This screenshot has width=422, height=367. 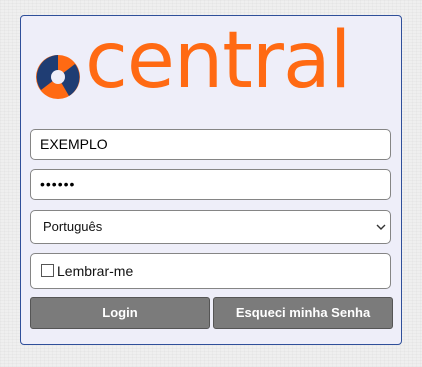 What do you see at coordinates (381, 227) in the screenshot?
I see `chevron-down-icon` at bounding box center [381, 227].